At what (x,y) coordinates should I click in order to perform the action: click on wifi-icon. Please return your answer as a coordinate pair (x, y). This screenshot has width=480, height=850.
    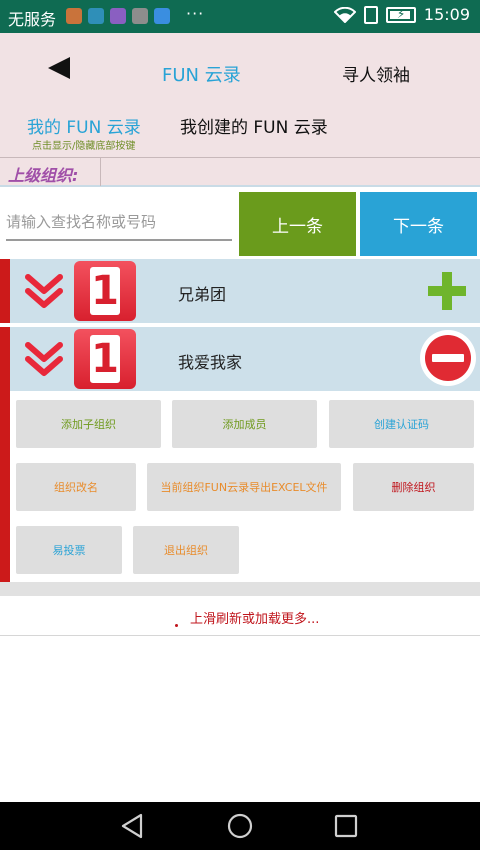
    Looking at the image, I should click on (344, 14).